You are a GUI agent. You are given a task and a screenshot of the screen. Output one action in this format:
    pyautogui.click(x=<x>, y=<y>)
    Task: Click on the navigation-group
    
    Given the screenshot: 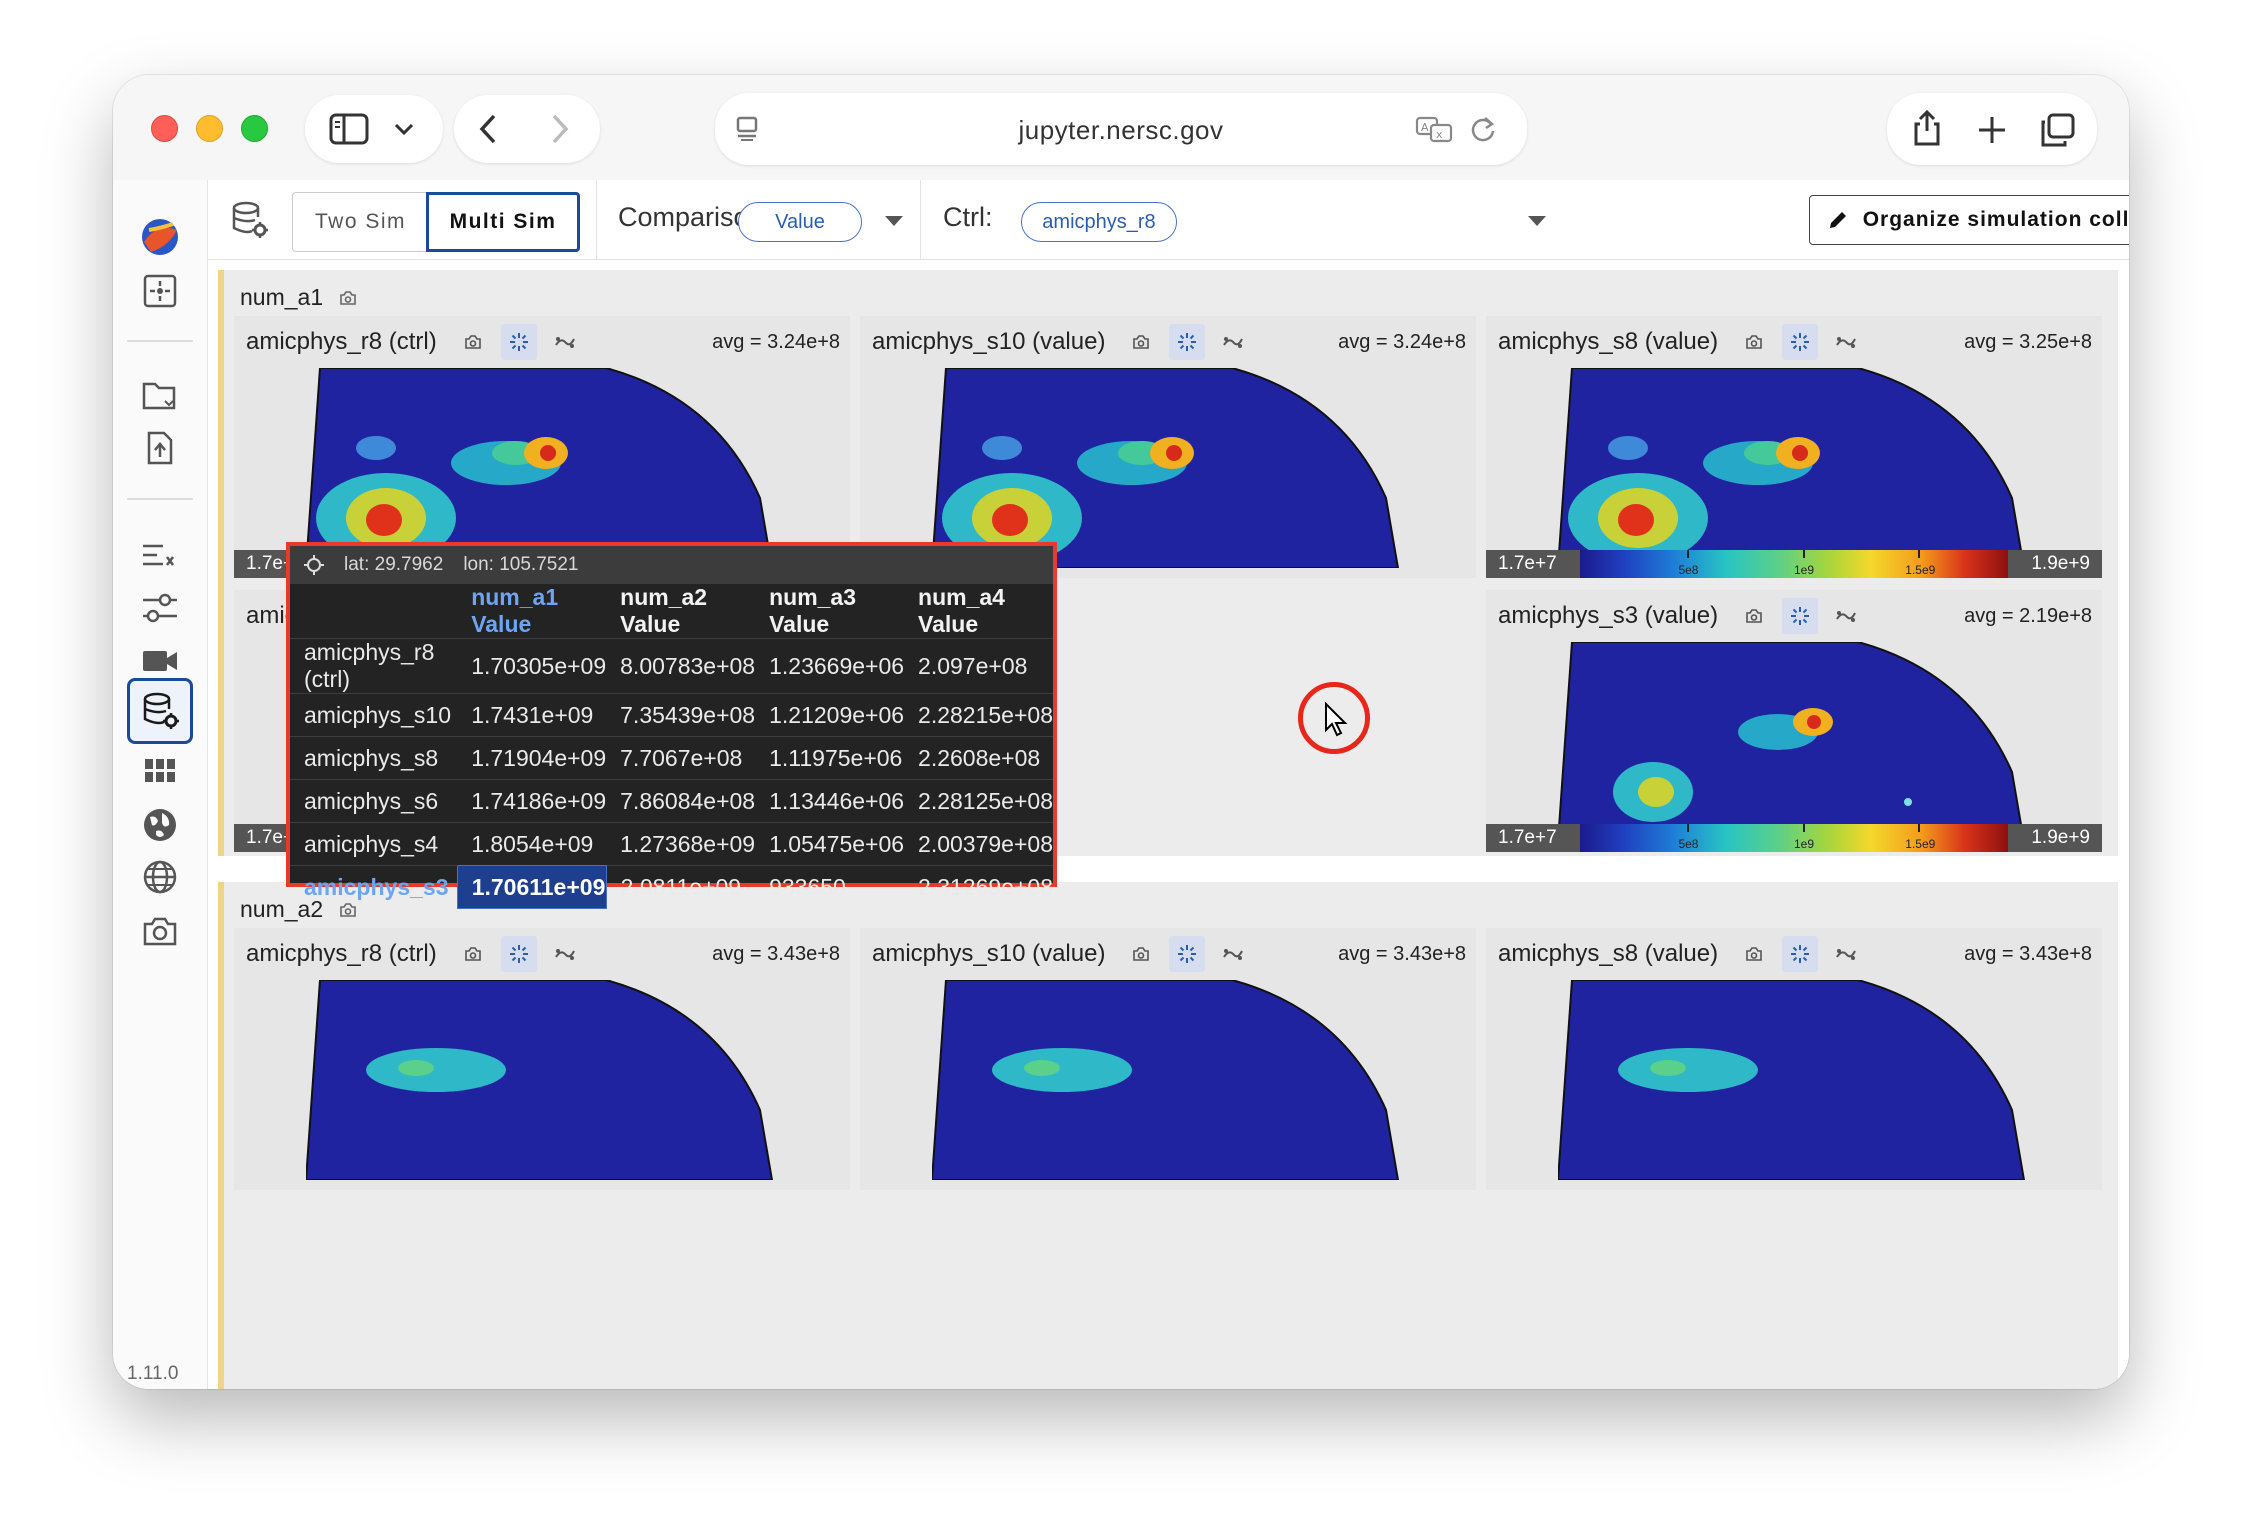 What is the action you would take?
    pyautogui.click(x=527, y=129)
    